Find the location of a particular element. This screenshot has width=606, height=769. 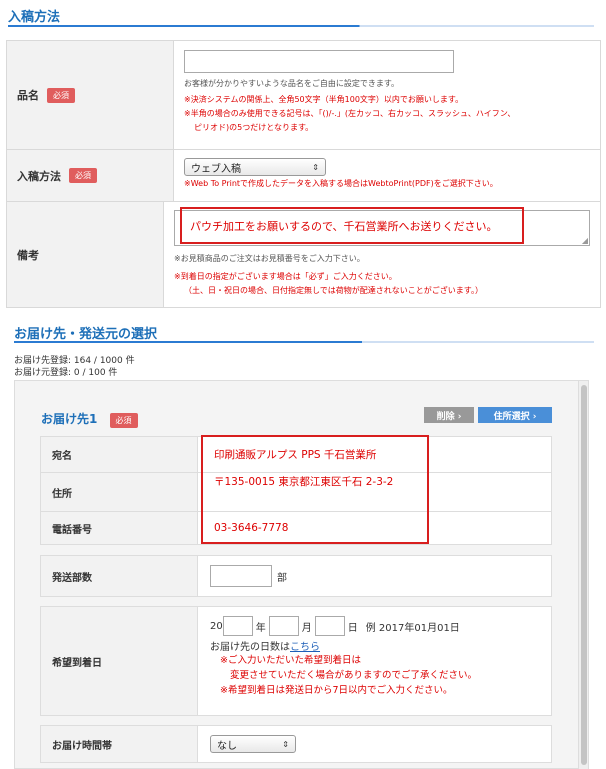

product-name-label-cell: 品名 必須 is located at coordinates (90, 95).